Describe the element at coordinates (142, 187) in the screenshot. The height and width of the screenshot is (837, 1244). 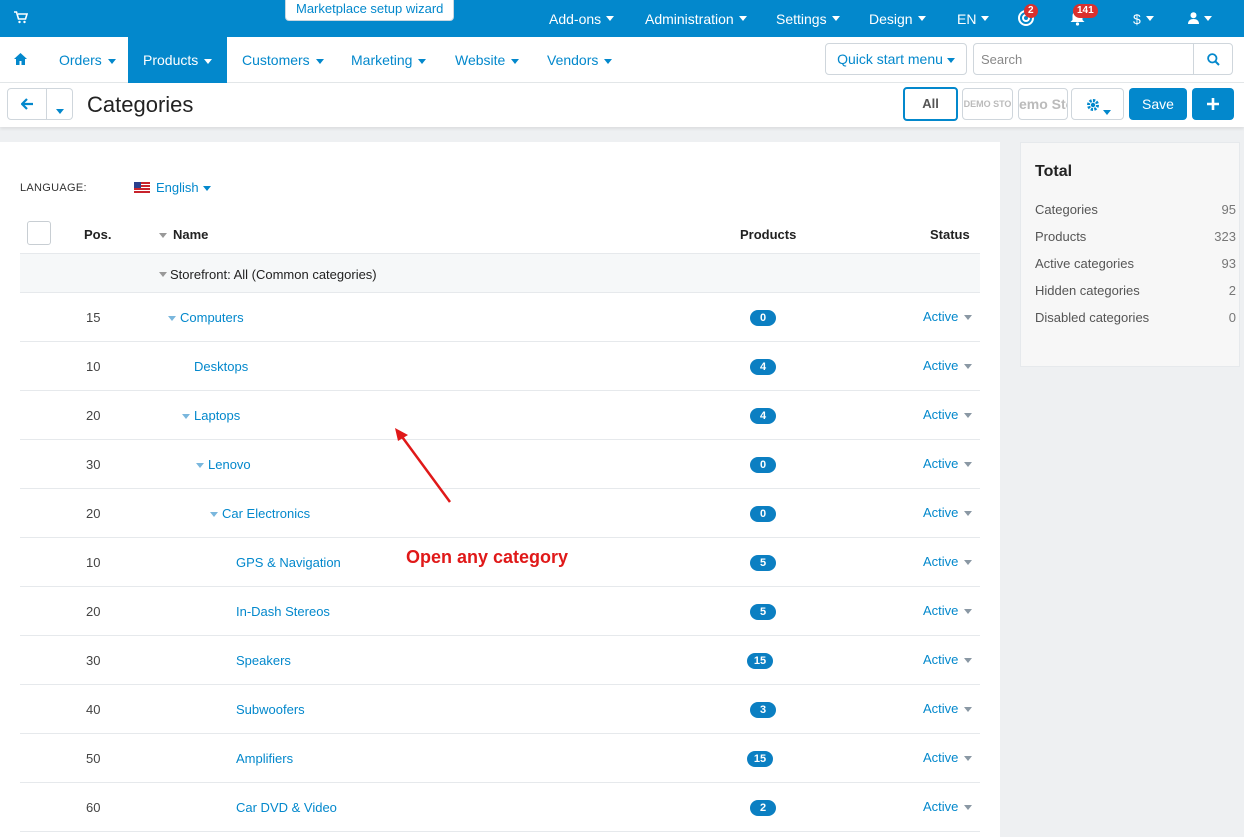
I see `us-flag-icon` at that location.